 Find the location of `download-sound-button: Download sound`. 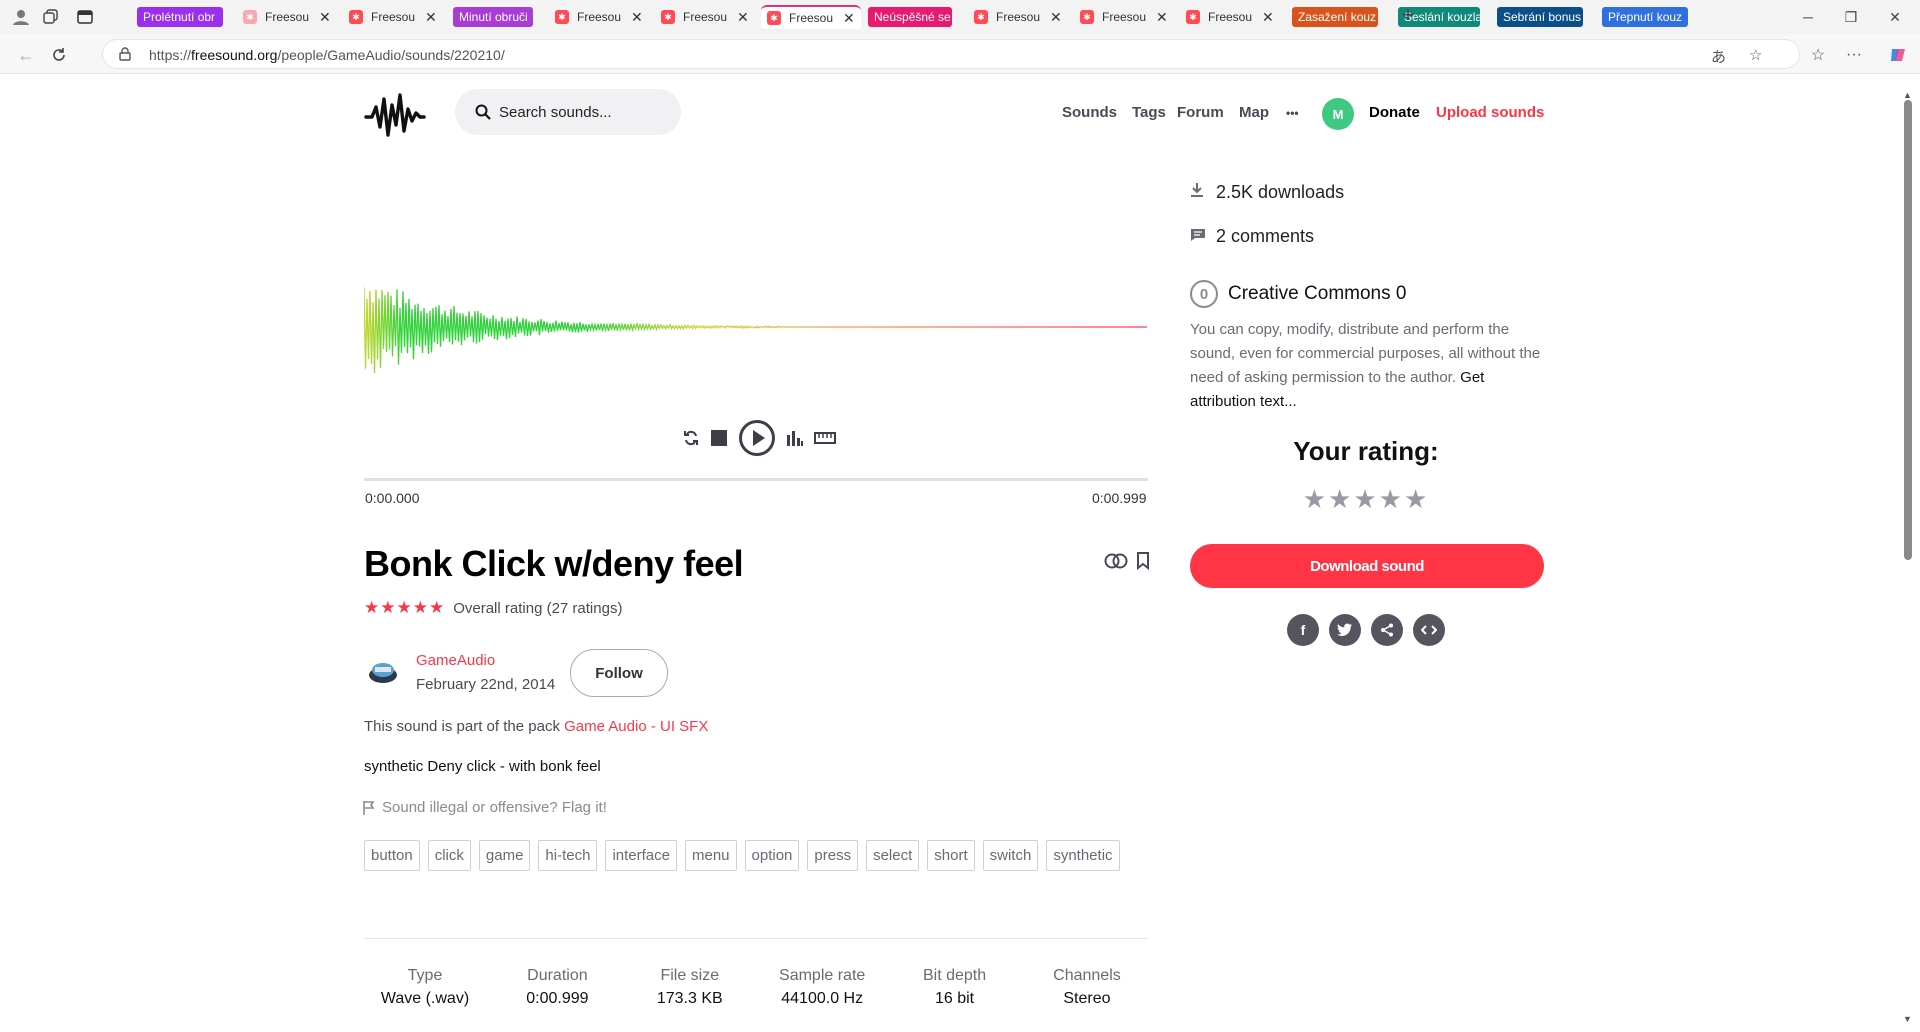

download-sound-button: Download sound is located at coordinates (1367, 566).